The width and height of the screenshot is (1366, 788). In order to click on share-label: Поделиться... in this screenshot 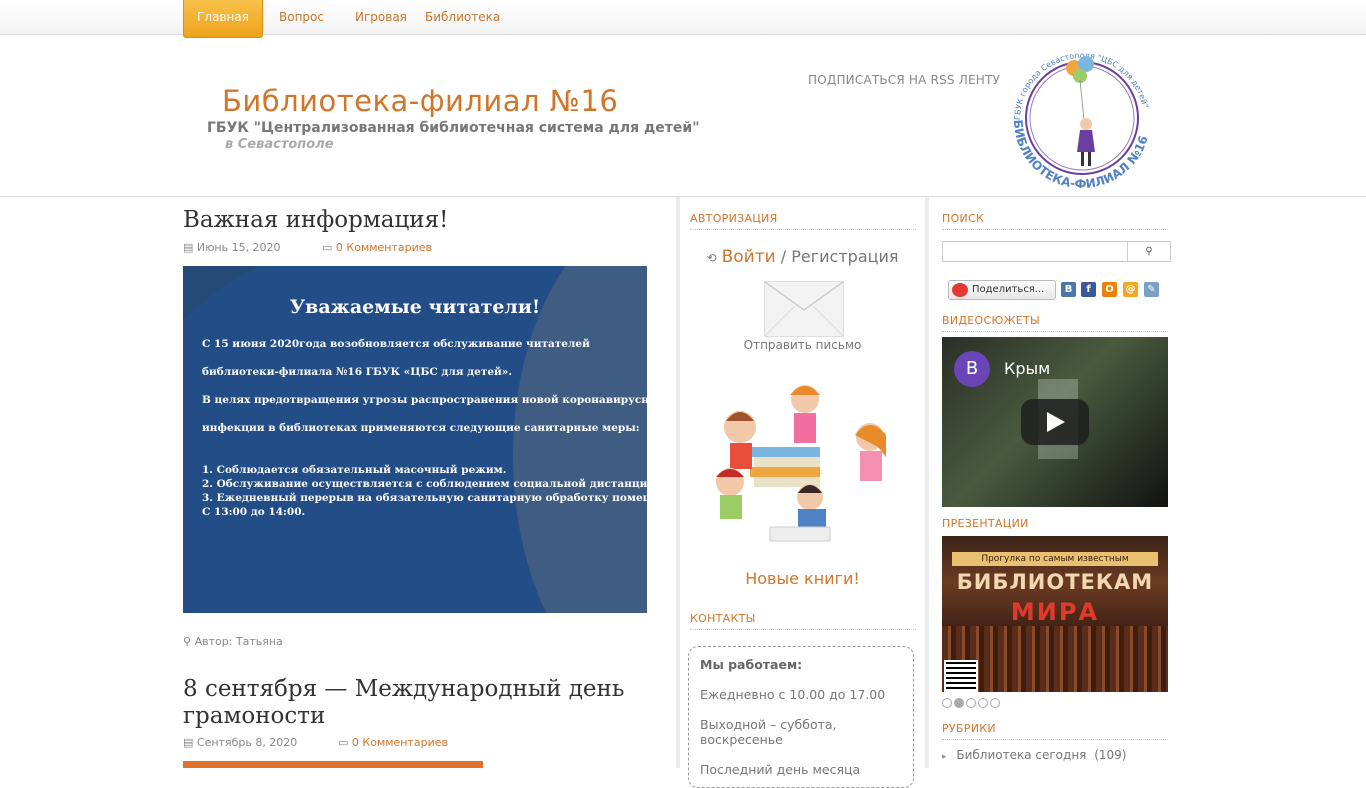, I will do `click(1008, 289)`.